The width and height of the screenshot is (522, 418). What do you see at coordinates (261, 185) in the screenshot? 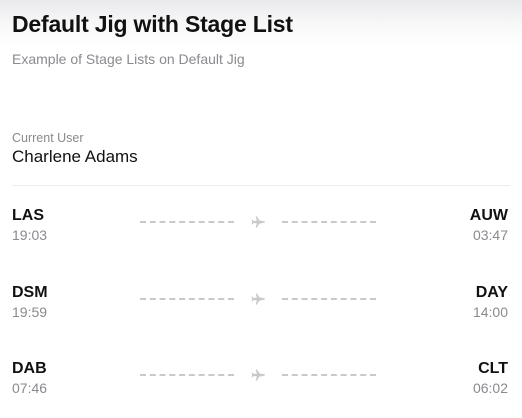
I see `section-divider` at bounding box center [261, 185].